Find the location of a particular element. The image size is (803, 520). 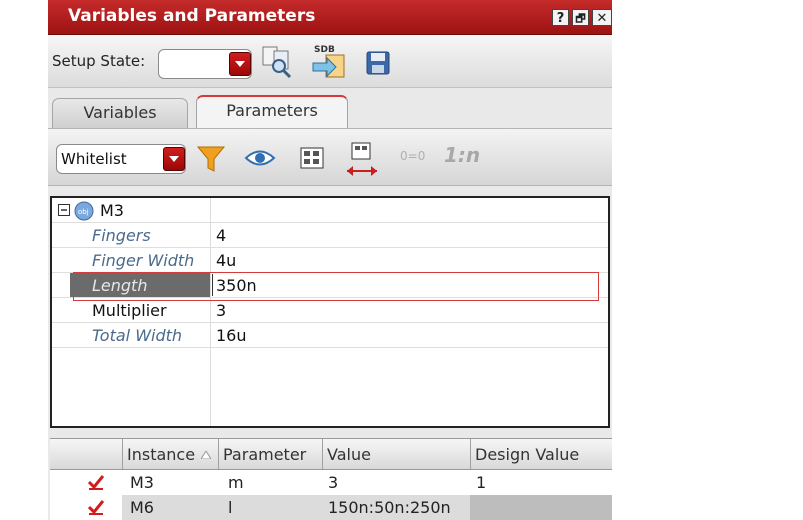

filter-value: Whitelist is located at coordinates (94, 159).